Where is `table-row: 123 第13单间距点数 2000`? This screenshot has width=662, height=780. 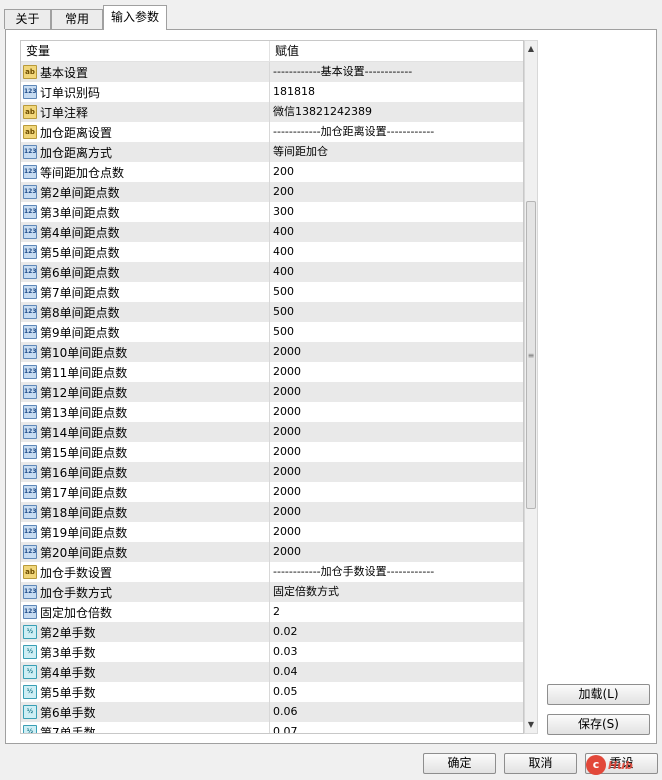 table-row: 123 第13单间距点数 2000 is located at coordinates (272, 412).